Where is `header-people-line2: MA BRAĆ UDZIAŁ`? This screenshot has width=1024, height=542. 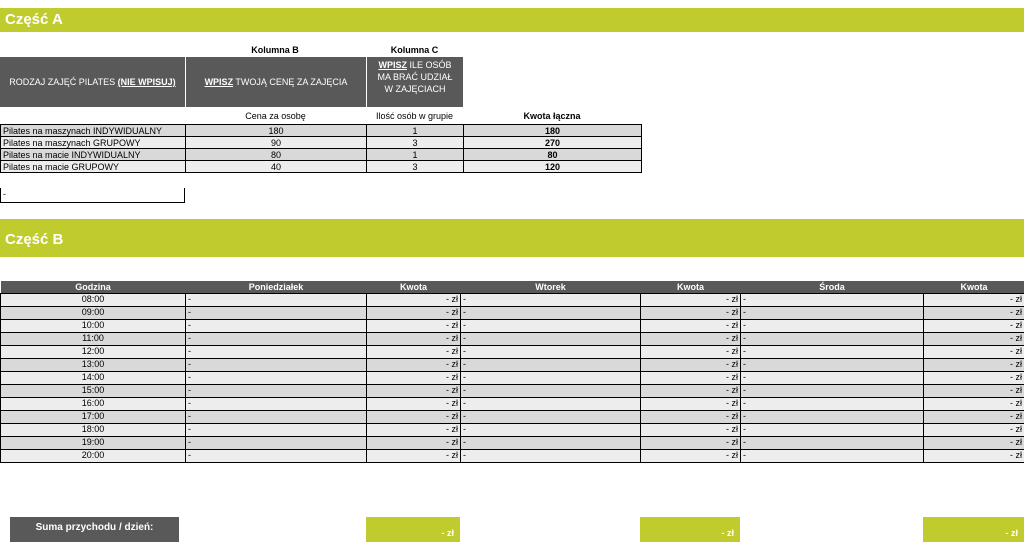 header-people-line2: MA BRAĆ UDZIAŁ is located at coordinates (415, 77).